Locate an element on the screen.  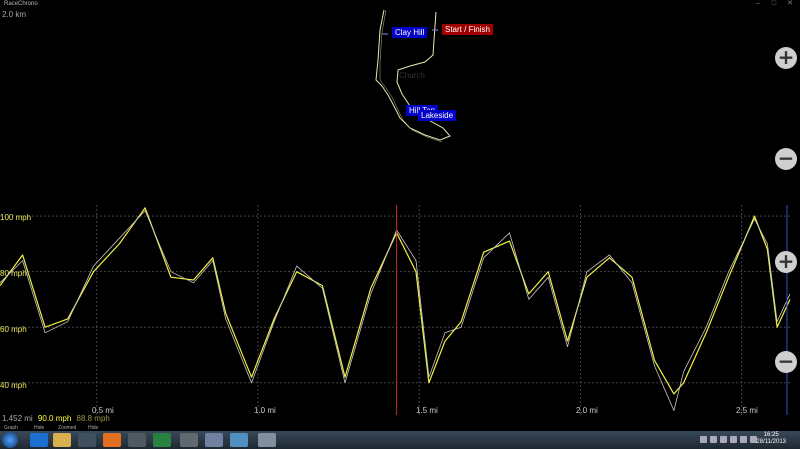
start-button is located at coordinates (10, 440).